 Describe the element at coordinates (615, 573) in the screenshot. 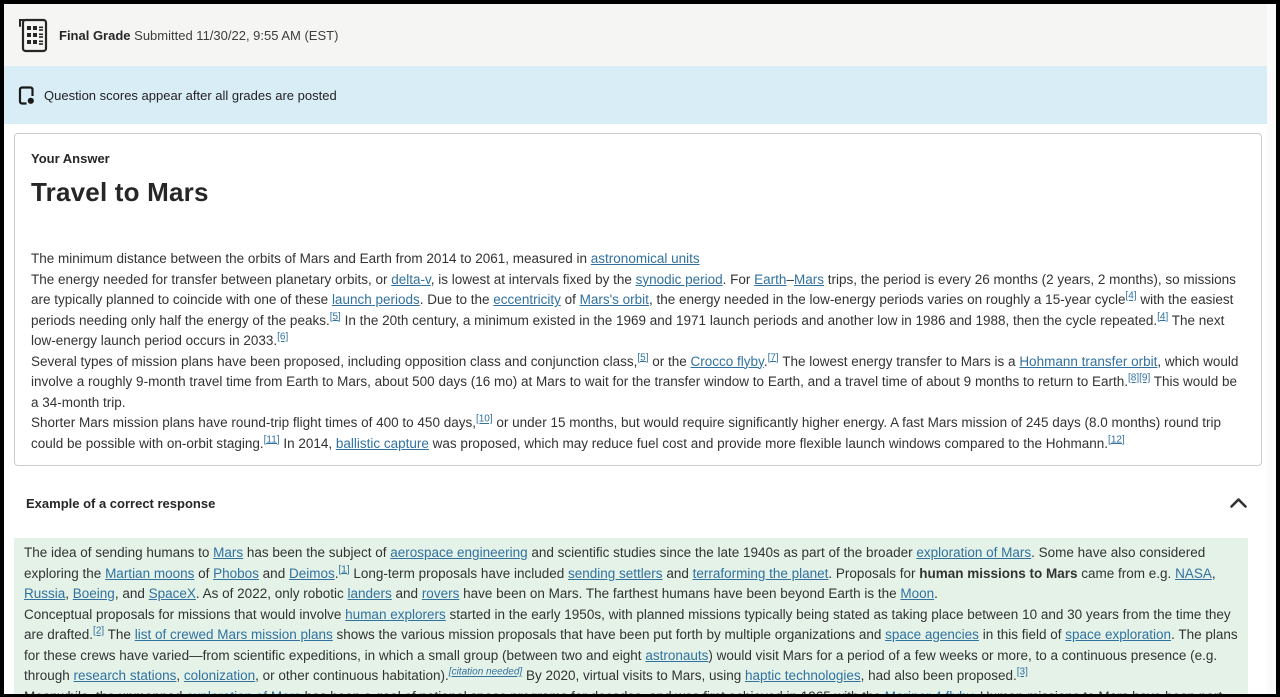

I see `text-link: sending settlers` at that location.